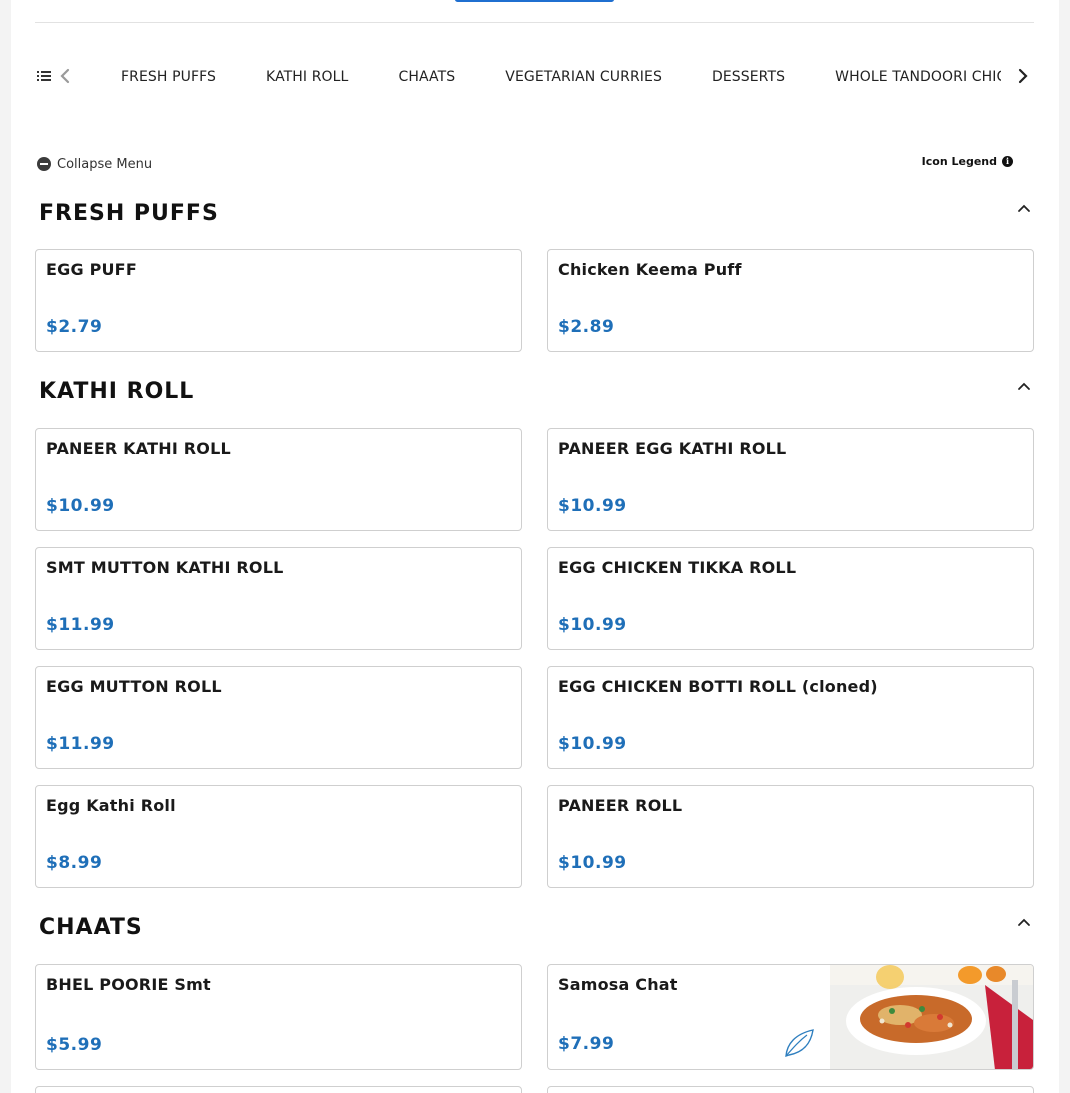 The width and height of the screenshot is (1070, 1093). What do you see at coordinates (74, 327) in the screenshot?
I see `item-price: $2.79` at bounding box center [74, 327].